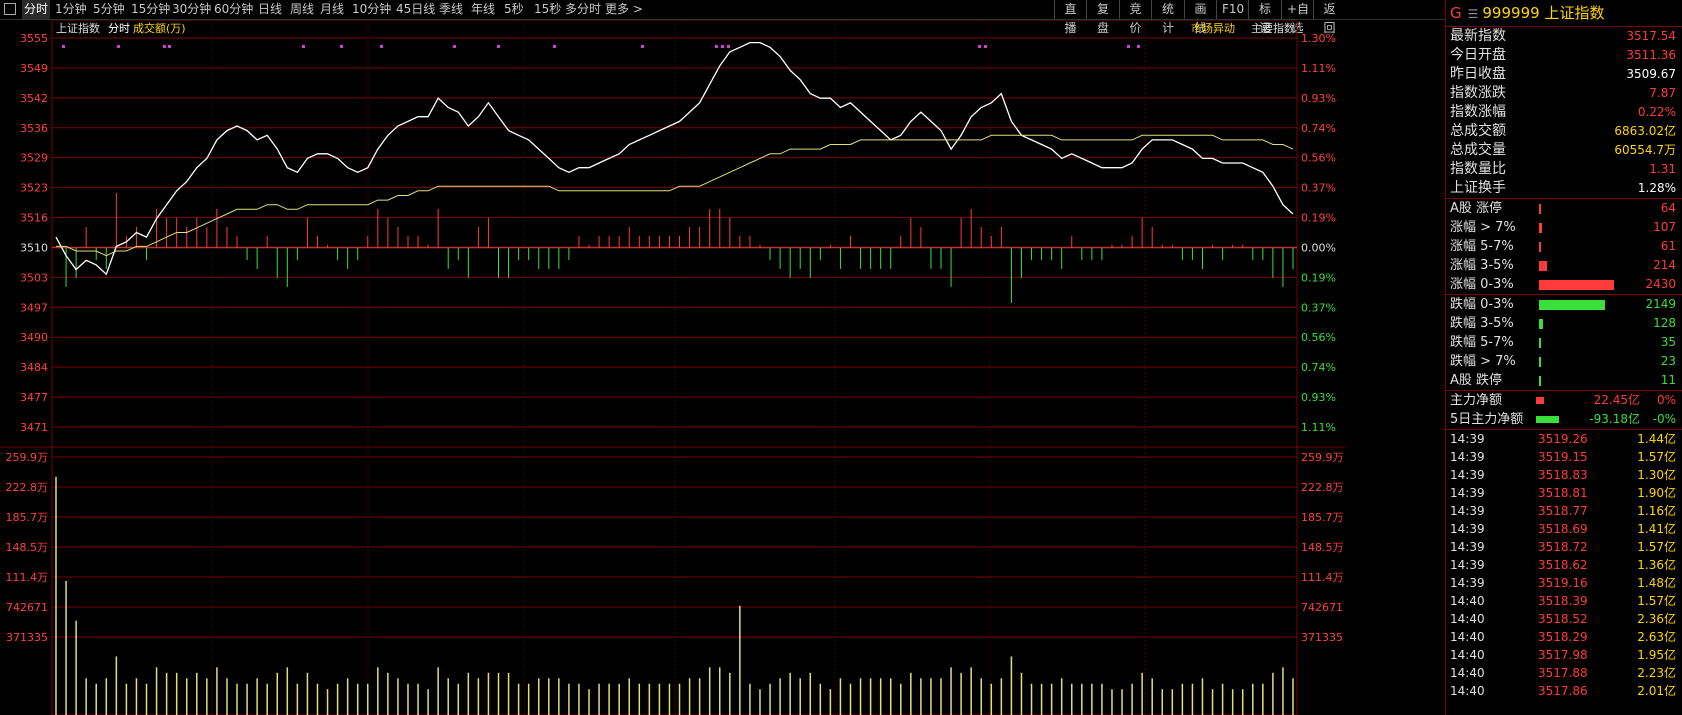 This screenshot has width=1682, height=715. What do you see at coordinates (1487, 419) in the screenshot?
I see `flow-label: 5日主力净额` at bounding box center [1487, 419].